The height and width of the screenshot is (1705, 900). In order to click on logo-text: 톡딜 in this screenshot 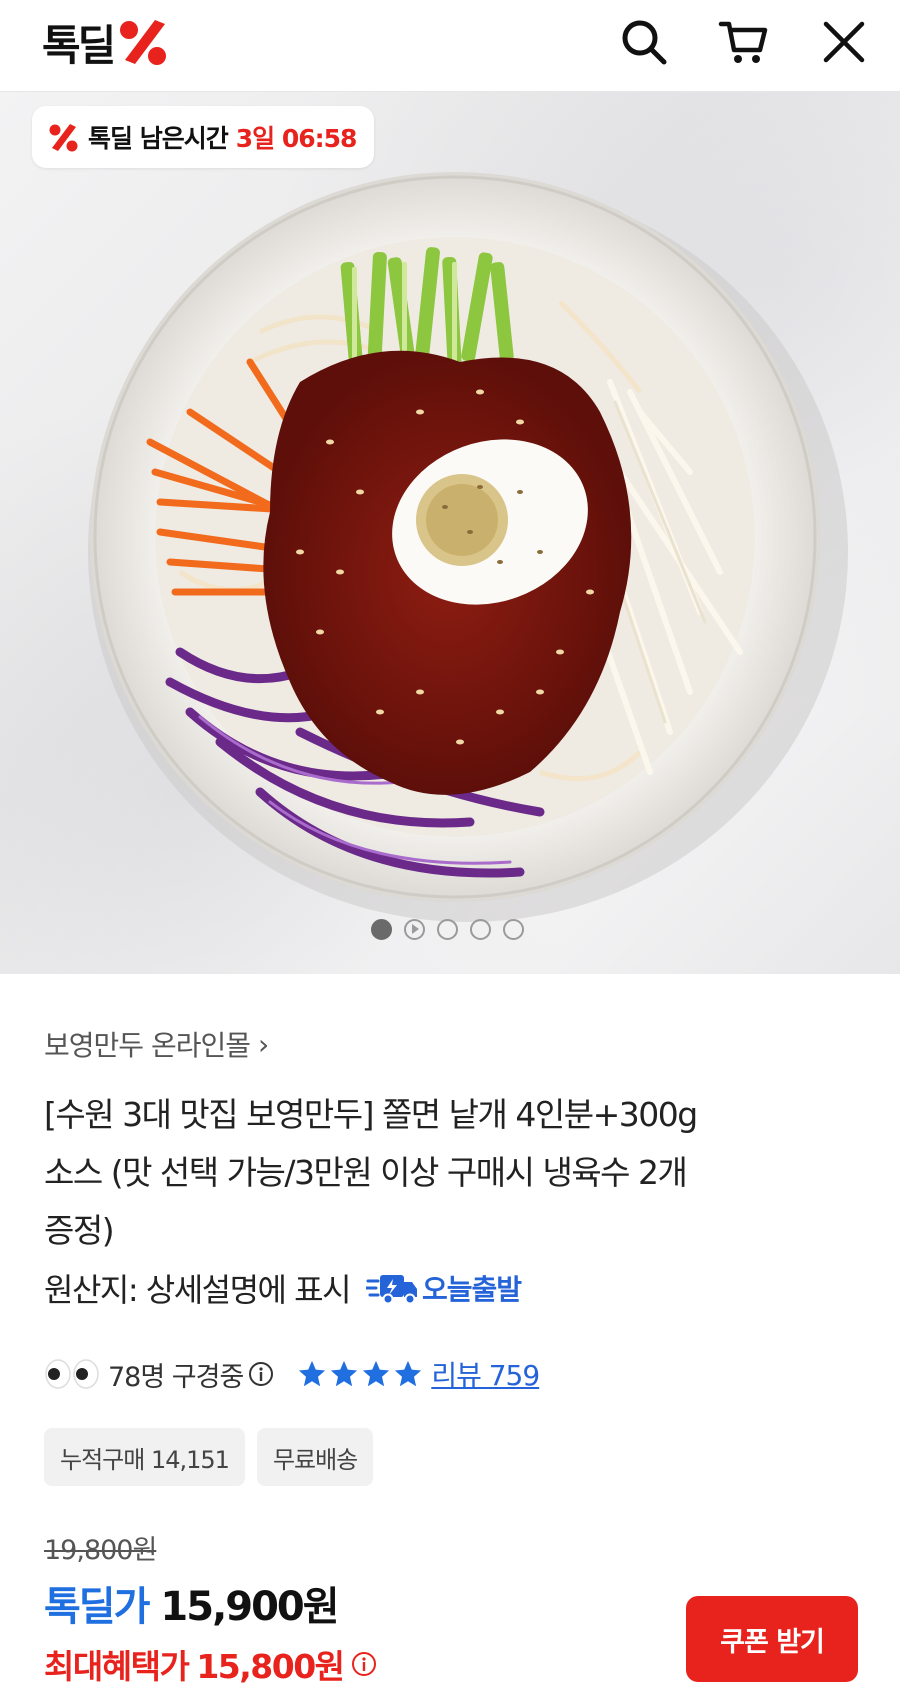, I will do `click(79, 45)`.